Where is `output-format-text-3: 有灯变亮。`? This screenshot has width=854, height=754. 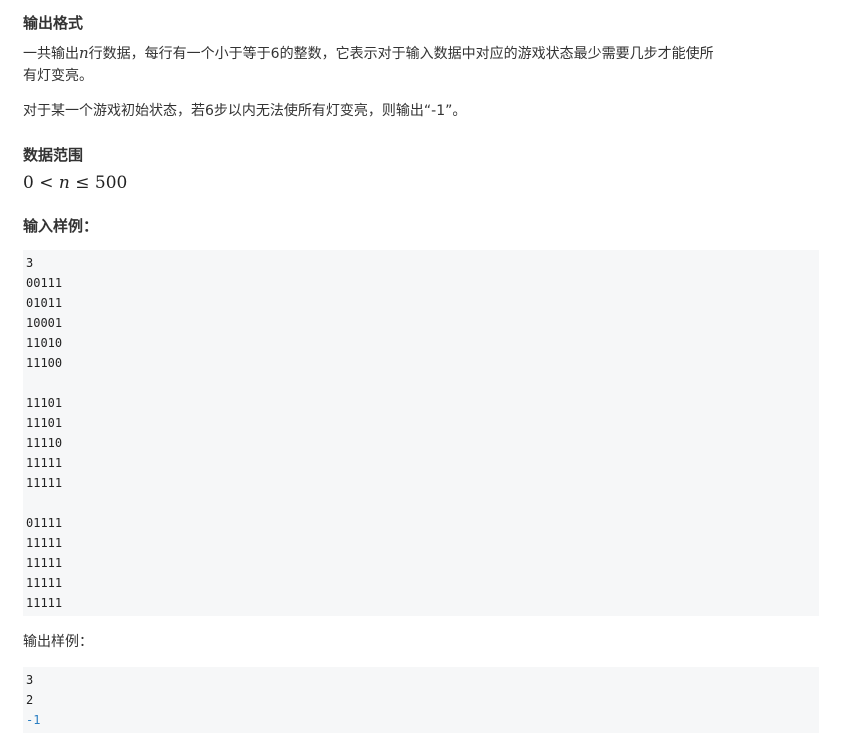 output-format-text-3: 有灯变亮。 is located at coordinates (58, 76).